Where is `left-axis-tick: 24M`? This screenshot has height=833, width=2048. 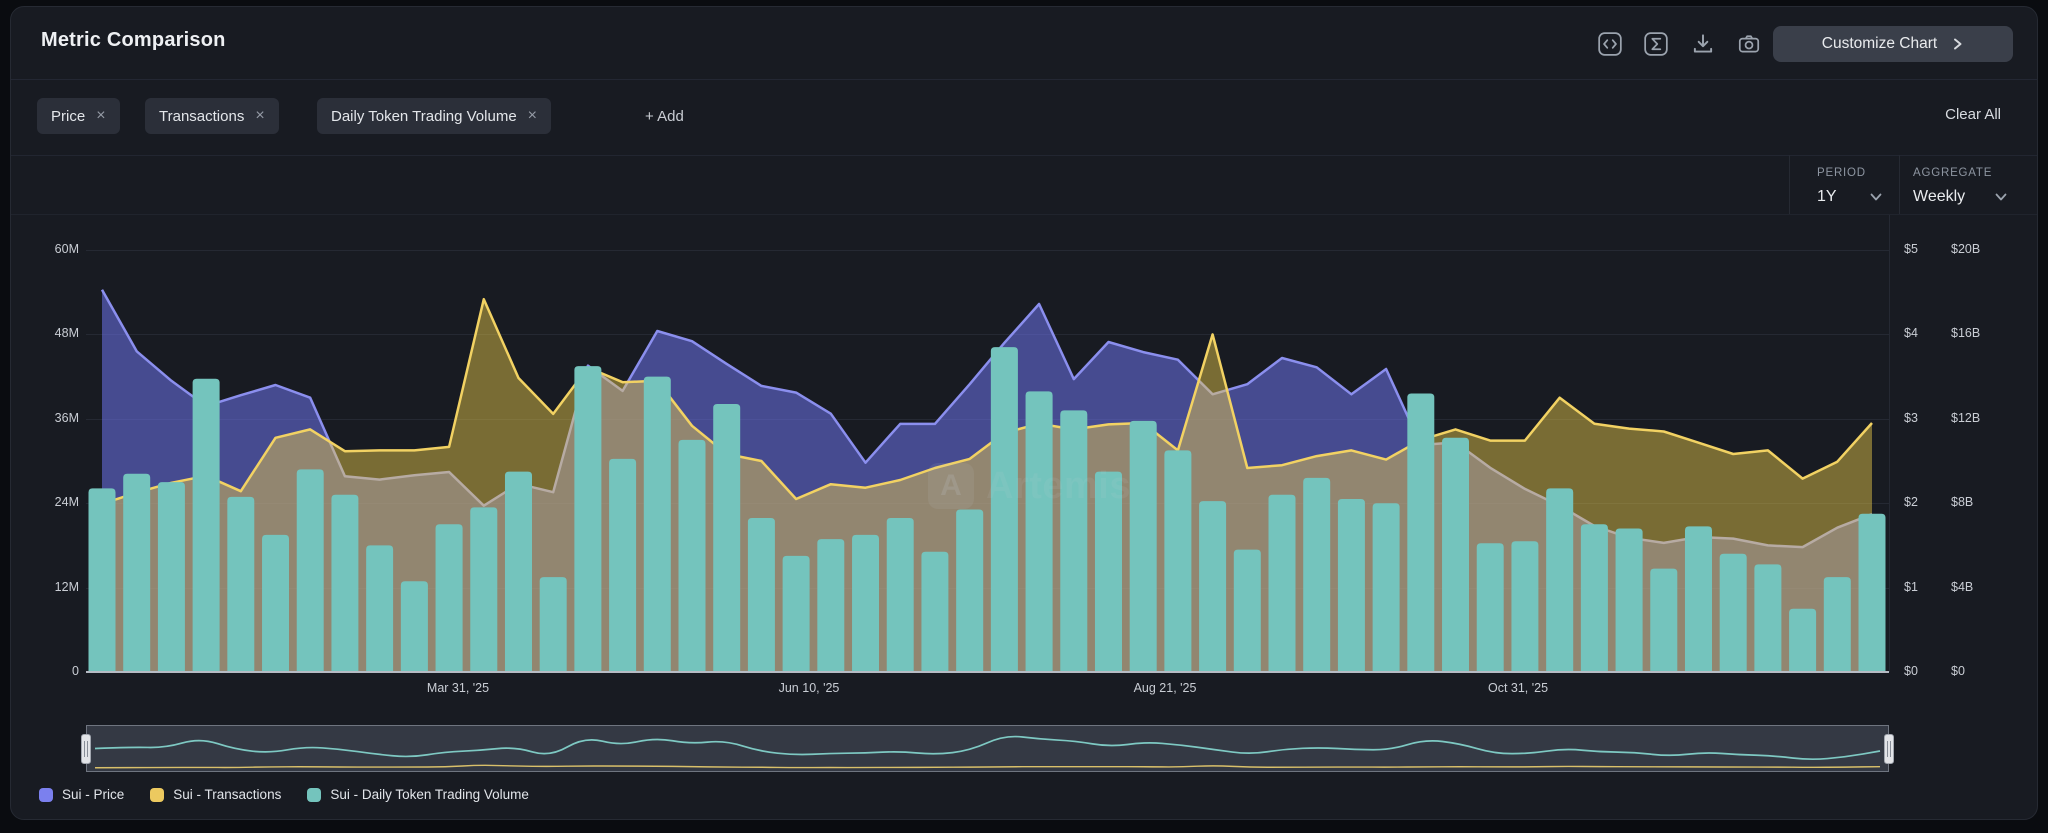 left-axis-tick: 24M is located at coordinates (66, 502).